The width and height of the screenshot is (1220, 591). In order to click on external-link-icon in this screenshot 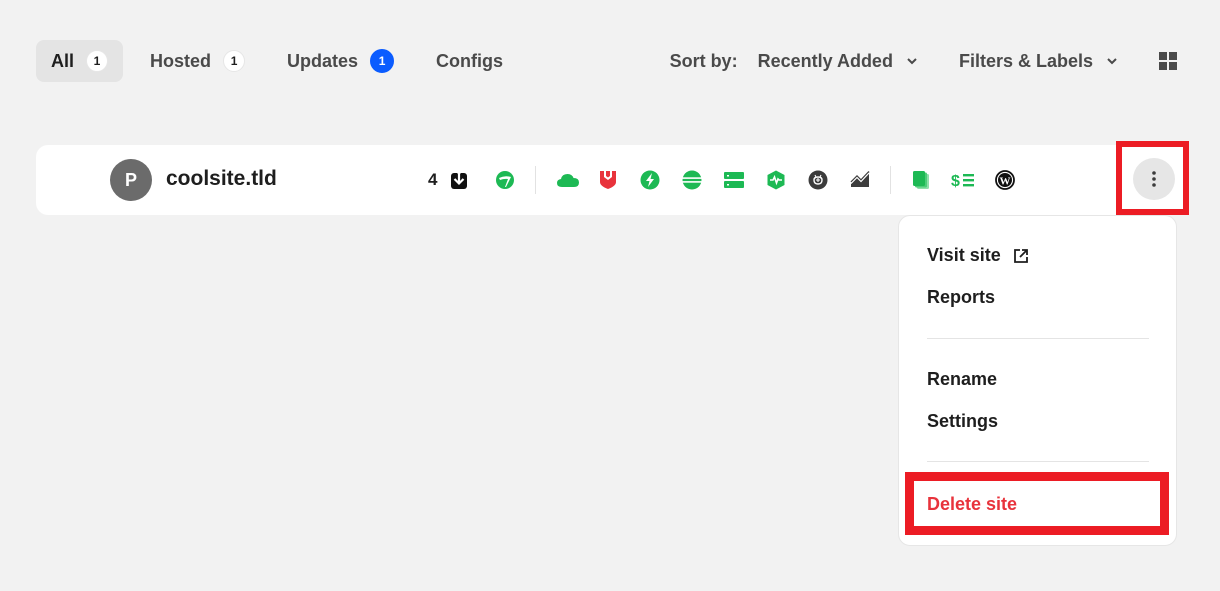, I will do `click(1020, 255)`.